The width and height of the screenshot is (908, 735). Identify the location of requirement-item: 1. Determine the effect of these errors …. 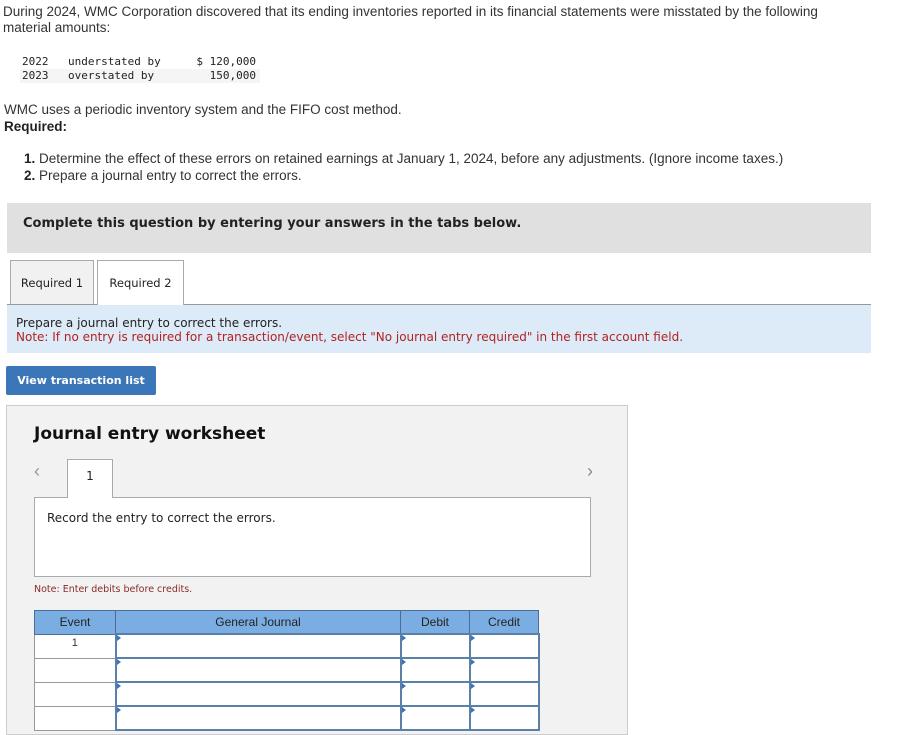
(403, 158).